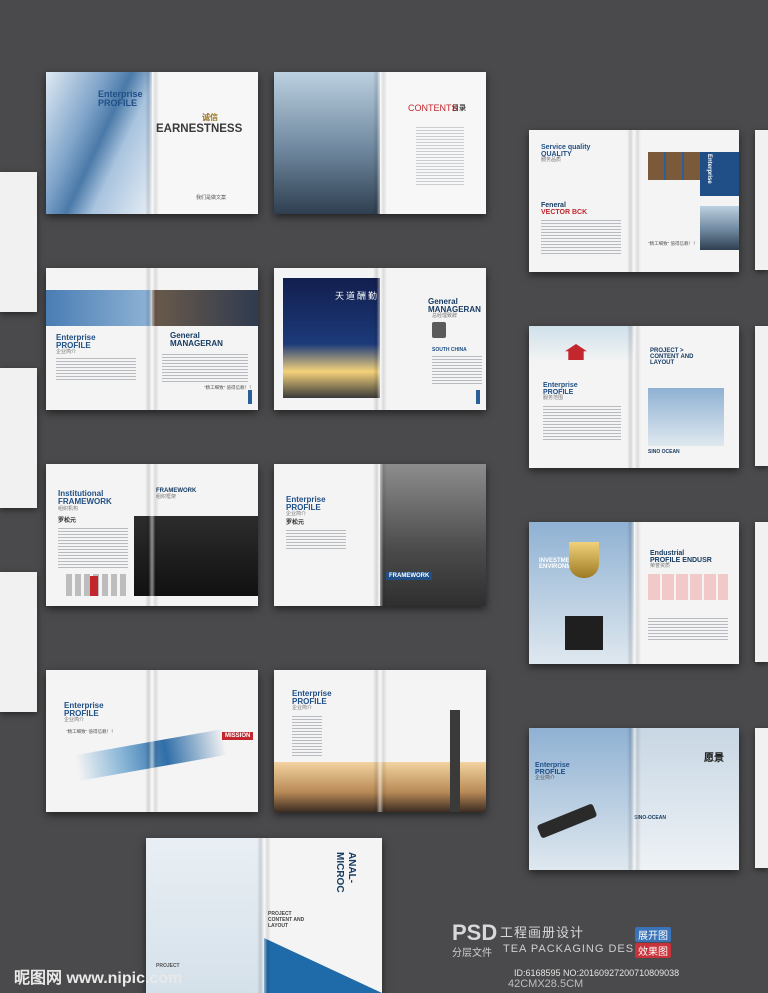  I want to click on image-id-line: ID:6168595 NO:20160927200710809038, so click(597, 973).